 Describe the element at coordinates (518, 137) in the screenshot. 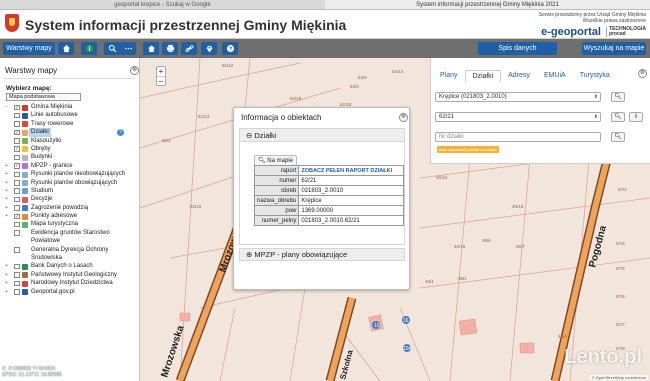

I see `parcel-number-input: Nr działki` at that location.